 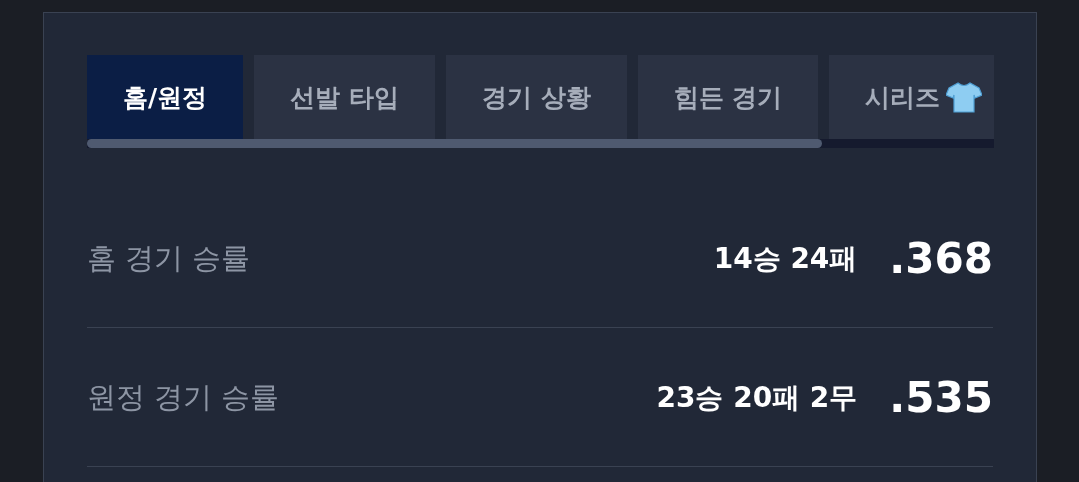 What do you see at coordinates (911, 97) in the screenshot?
I see `tab: 시리즈` at bounding box center [911, 97].